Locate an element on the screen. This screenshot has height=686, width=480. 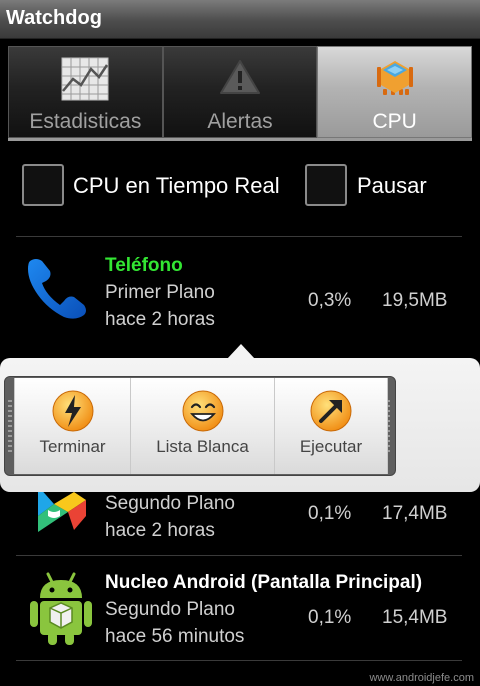
android-robot-icon is located at coordinates (61, 611).